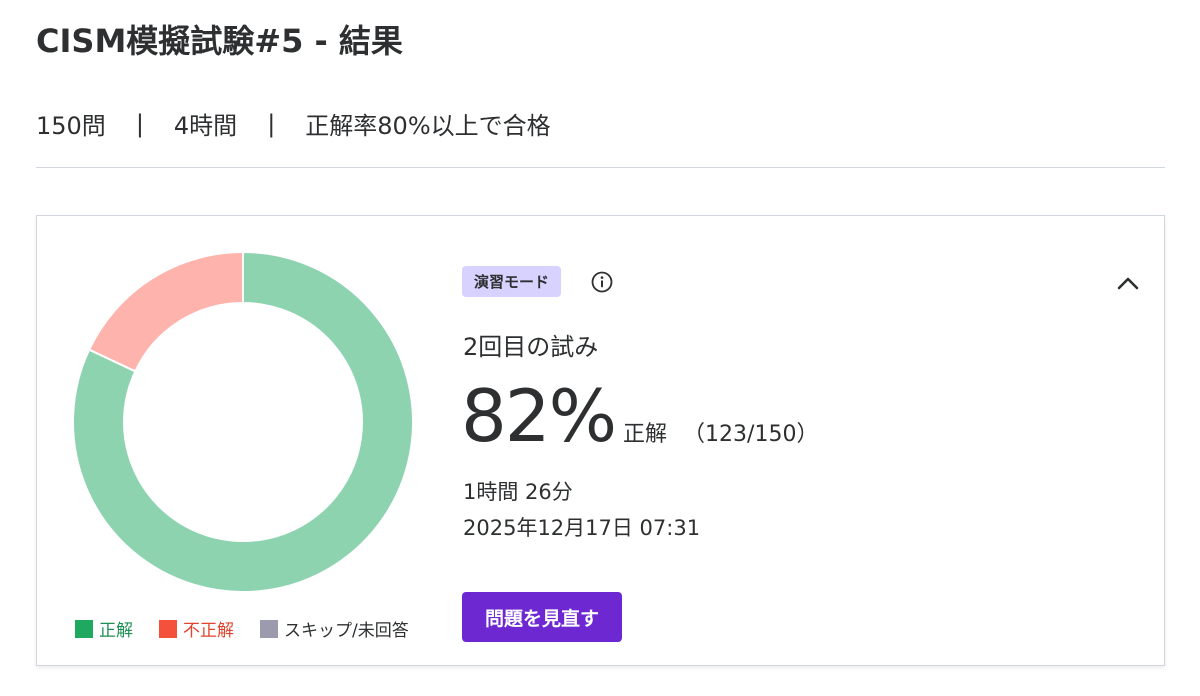 This screenshot has height=696, width=1200. Describe the element at coordinates (71, 126) in the screenshot. I see `question-count: 150問` at that location.